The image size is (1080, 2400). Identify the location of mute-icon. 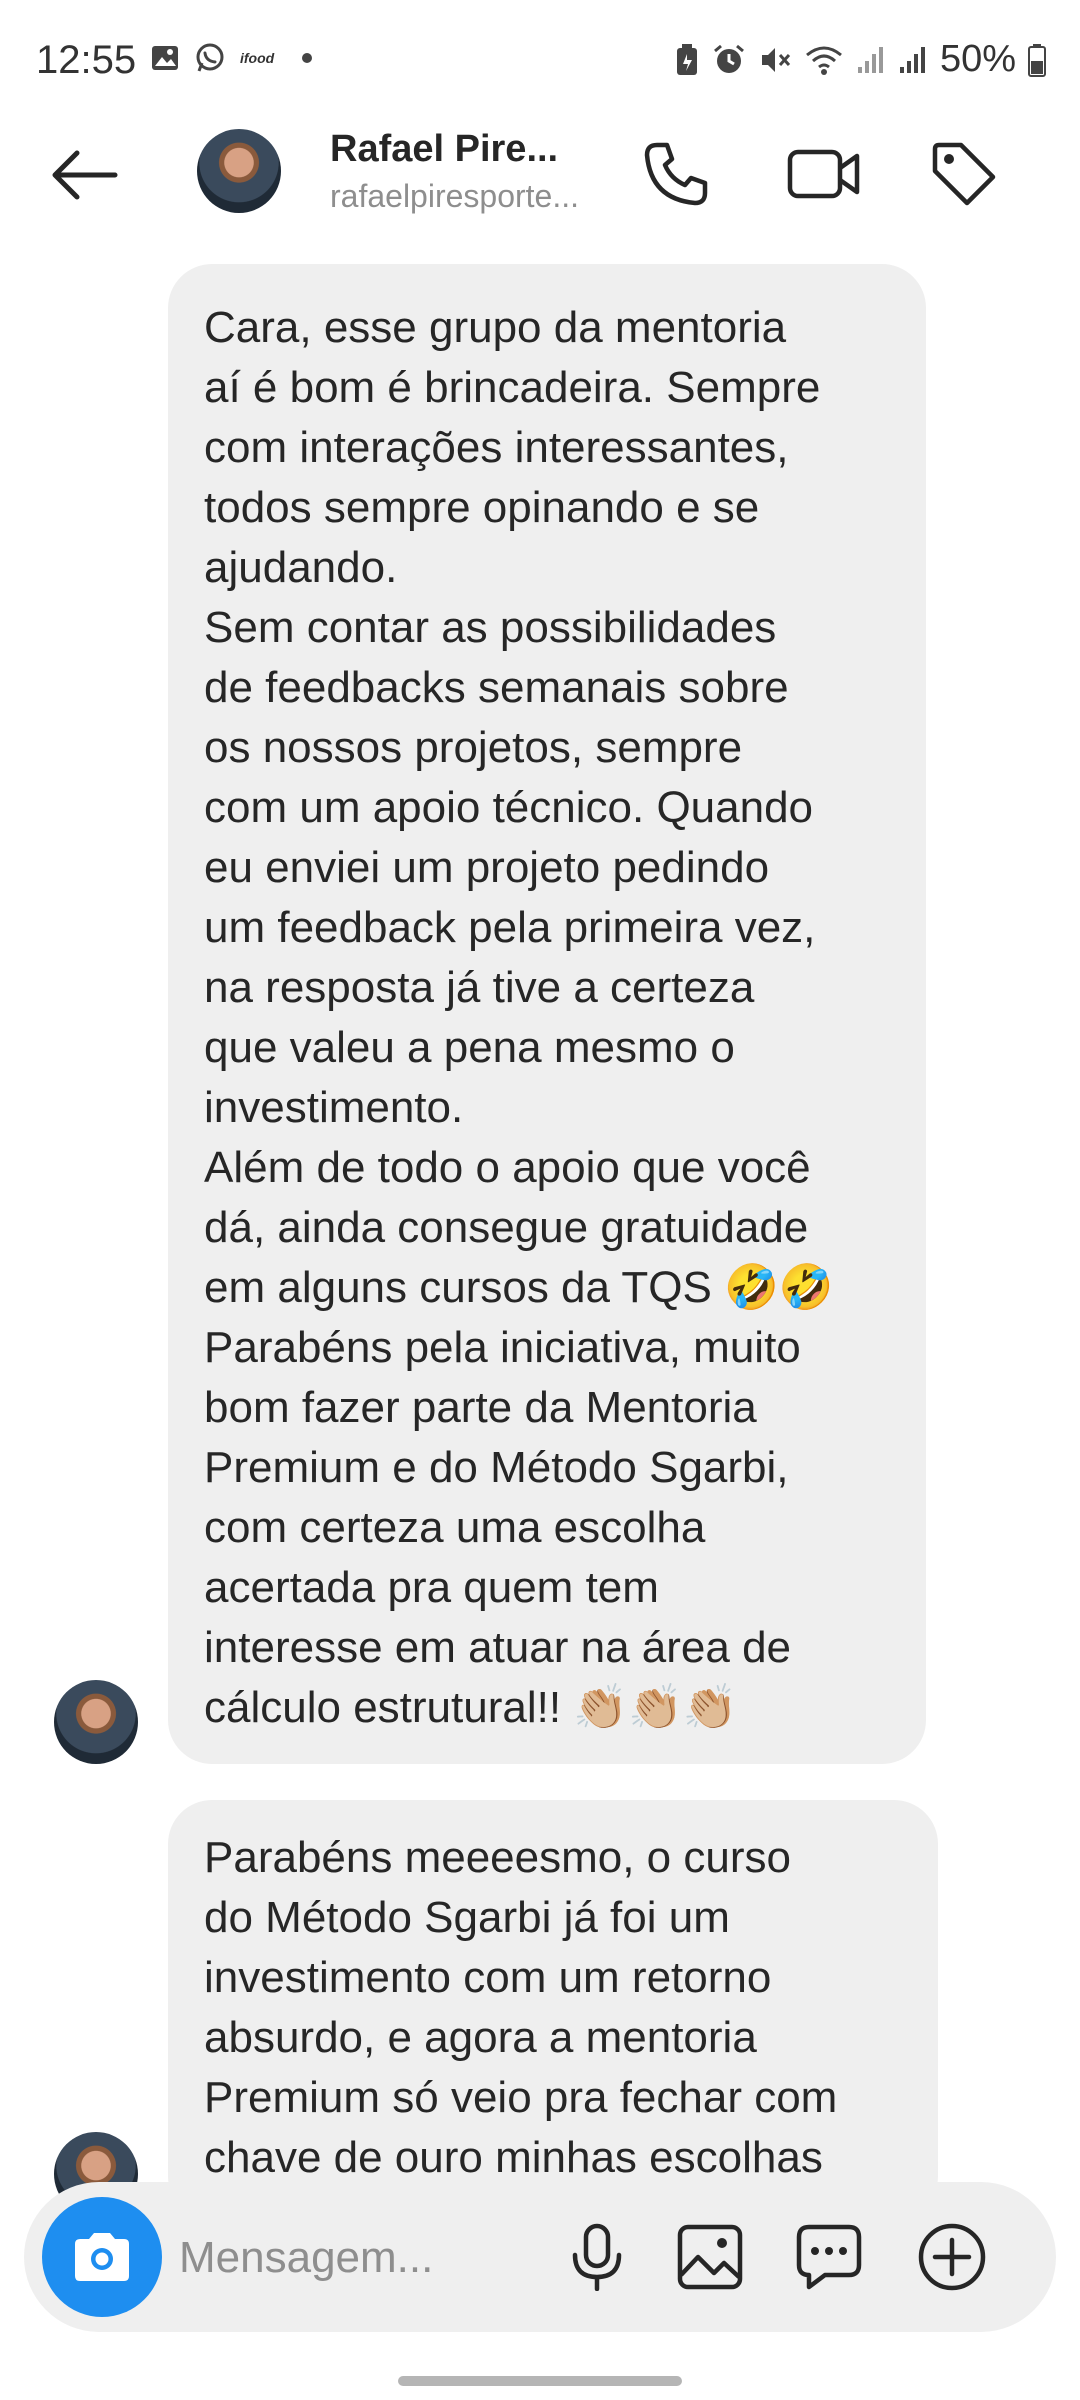
(776, 59).